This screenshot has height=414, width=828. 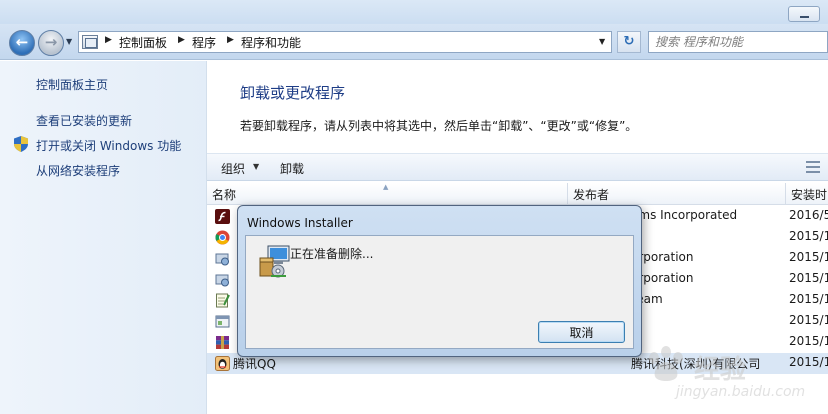 What do you see at coordinates (602, 41) in the screenshot?
I see `address-dropdown-icon: ▼` at bounding box center [602, 41].